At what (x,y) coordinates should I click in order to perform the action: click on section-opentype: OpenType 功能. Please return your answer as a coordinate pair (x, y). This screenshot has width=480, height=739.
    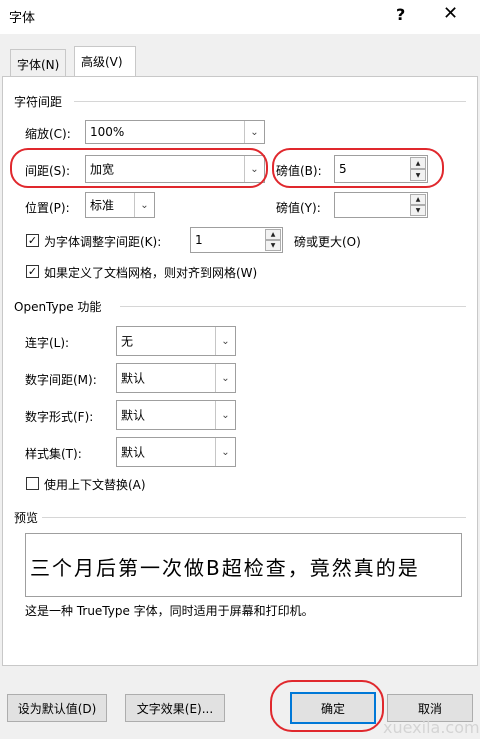
    Looking at the image, I should click on (58, 307).